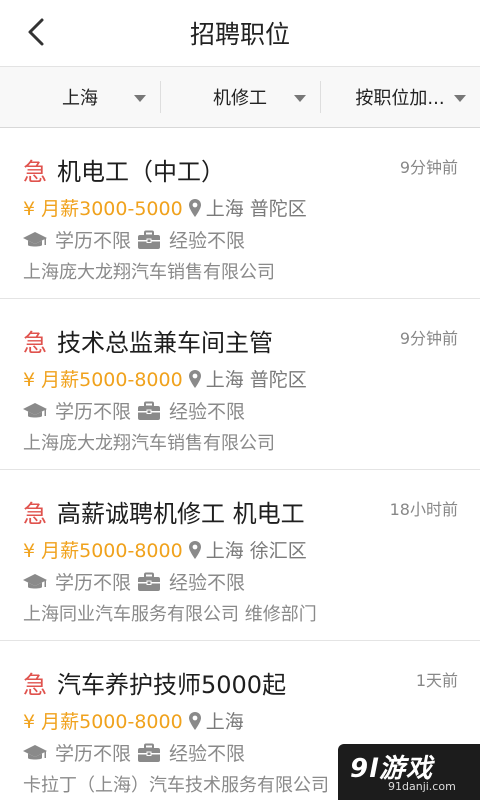 This screenshot has width=480, height=800. What do you see at coordinates (172, 684) in the screenshot?
I see `job-title: 汽车养护技师5000起` at bounding box center [172, 684].